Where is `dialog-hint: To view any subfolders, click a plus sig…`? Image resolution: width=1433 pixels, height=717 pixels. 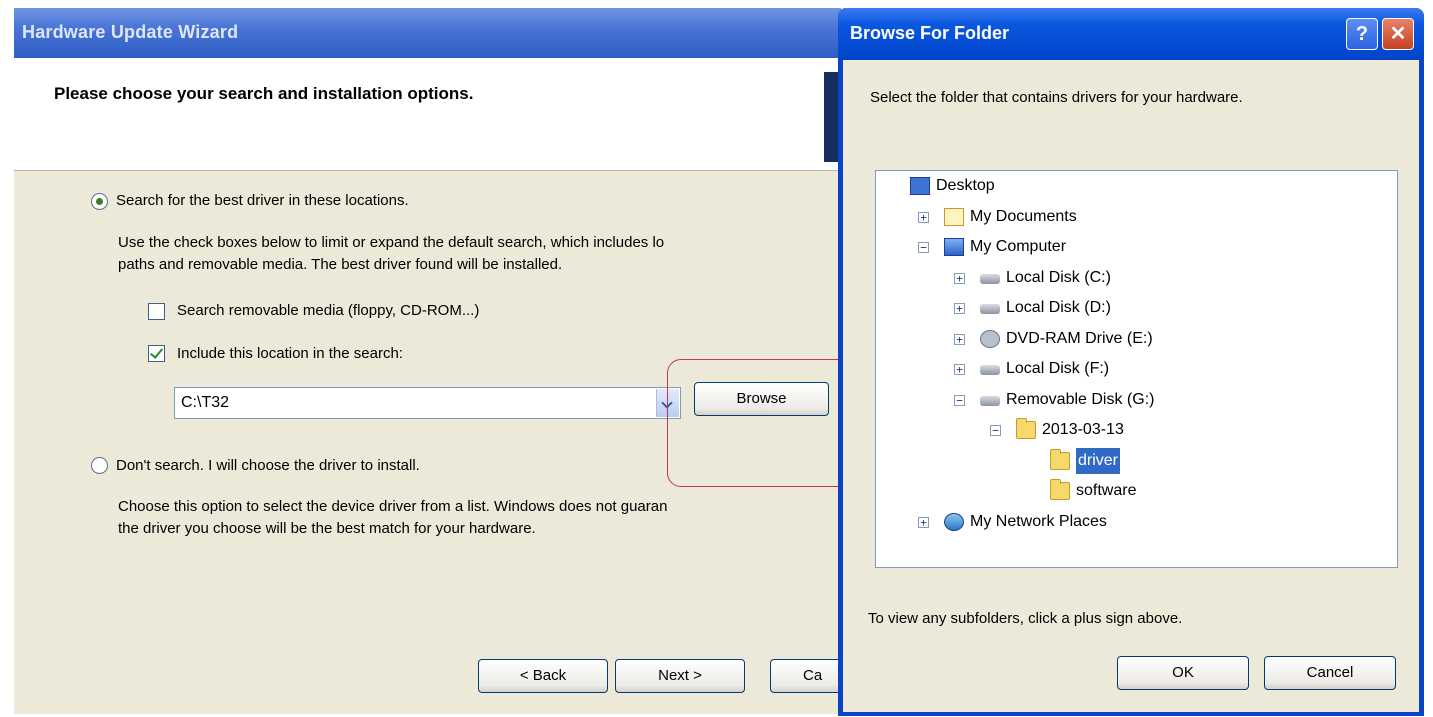 dialog-hint: To view any subfolders, click a plus sig… is located at coordinates (1025, 618).